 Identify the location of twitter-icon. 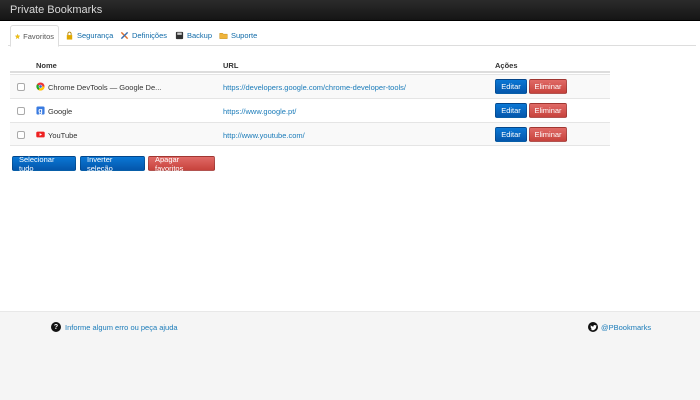
(593, 327).